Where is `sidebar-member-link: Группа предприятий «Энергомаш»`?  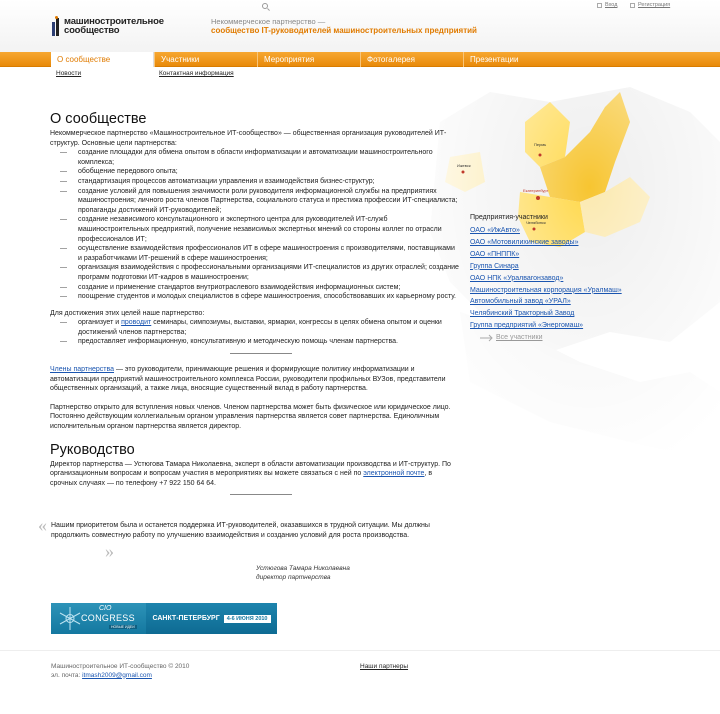
sidebar-member-link: Группа предприятий «Энергомаш» is located at coordinates (590, 326).